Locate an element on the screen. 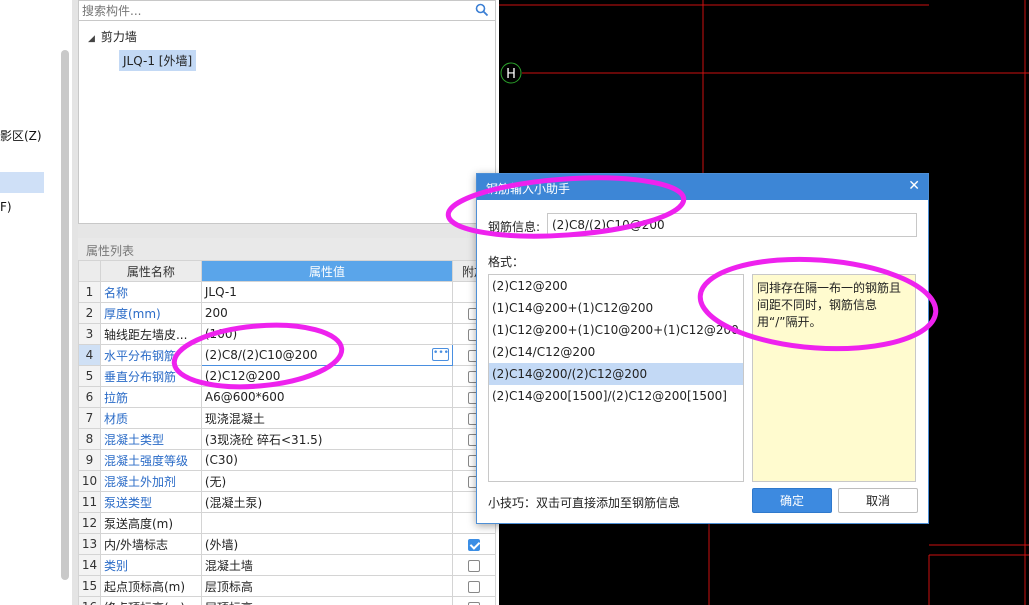 Image resolution: width=1029 pixels, height=605 pixels. sidebar-scrollbar is located at coordinates (65, 315).